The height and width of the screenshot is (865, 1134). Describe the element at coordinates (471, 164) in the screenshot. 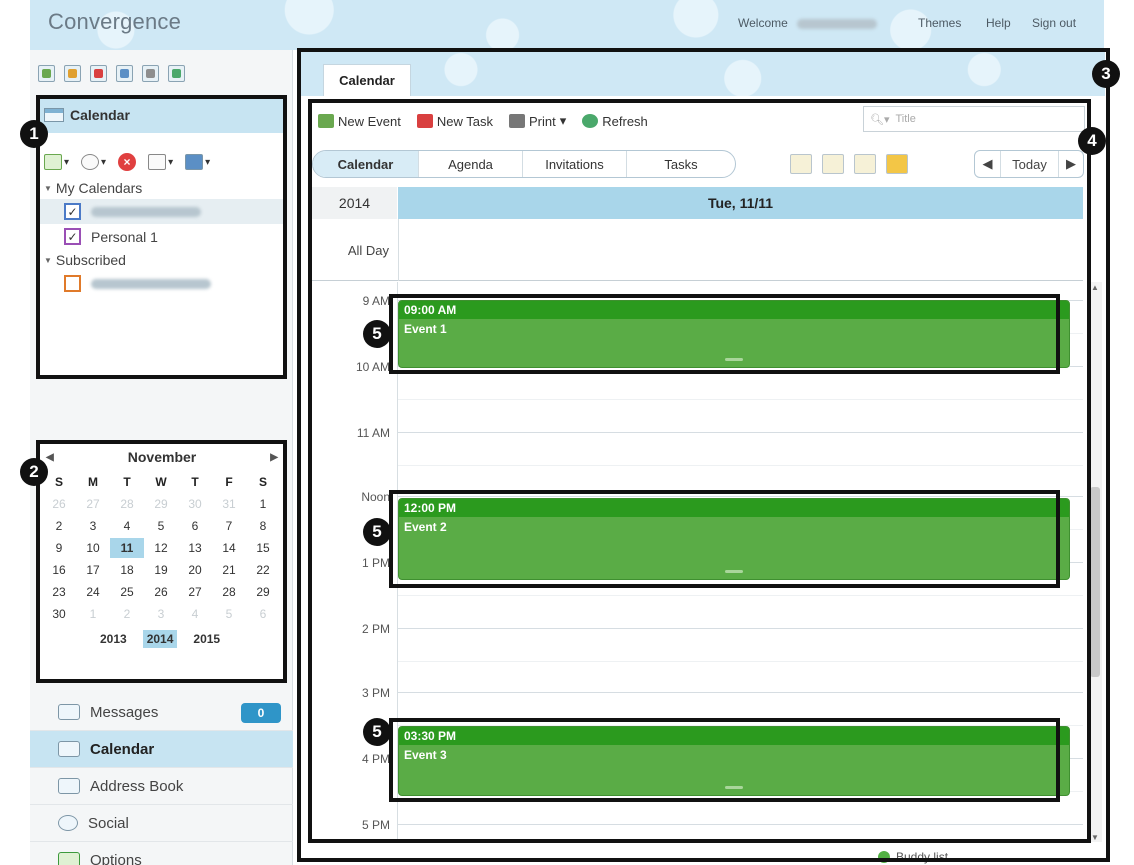

I see `view-tab-agenda: Agenda` at that location.